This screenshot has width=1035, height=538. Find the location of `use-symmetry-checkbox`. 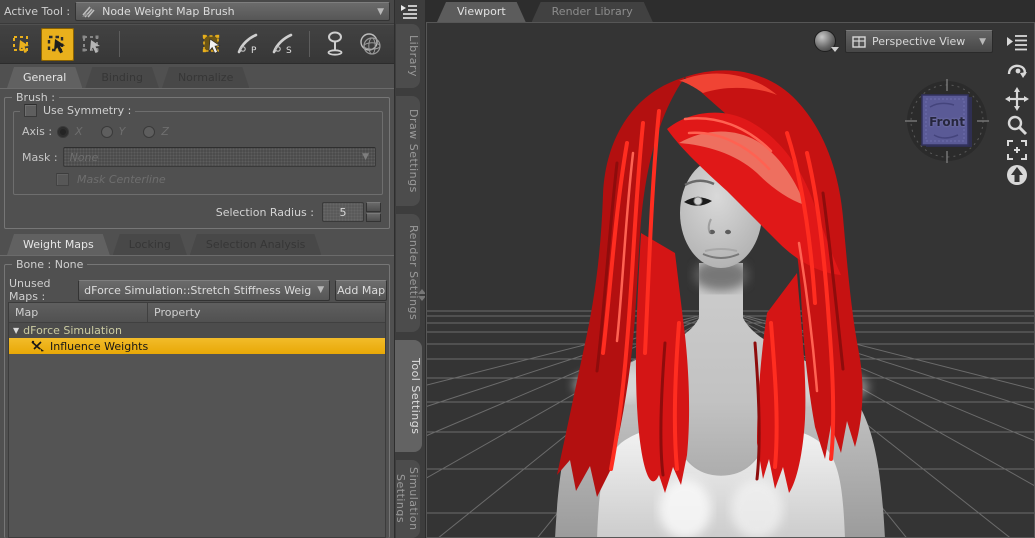

use-symmetry-checkbox is located at coordinates (30, 110).